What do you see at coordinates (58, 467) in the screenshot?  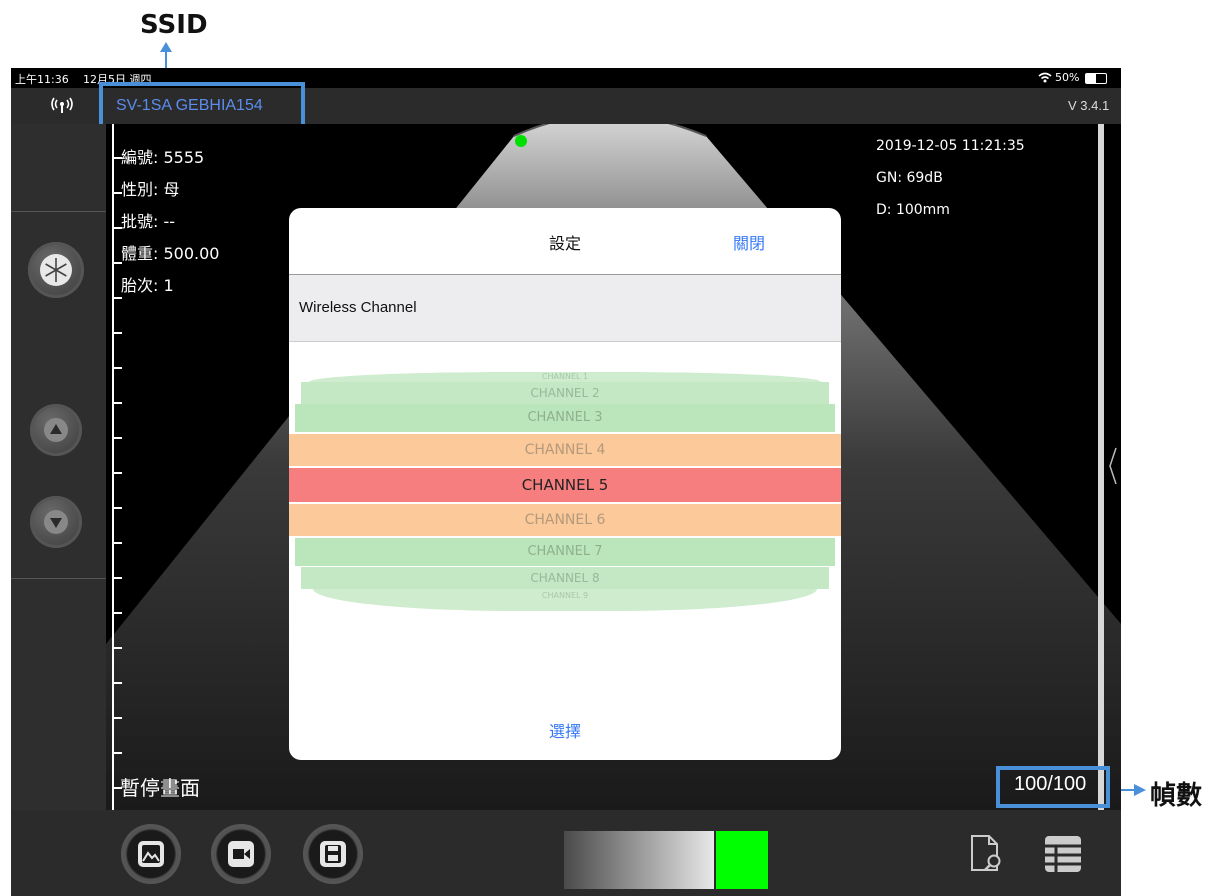 I see `left-sidebar` at bounding box center [58, 467].